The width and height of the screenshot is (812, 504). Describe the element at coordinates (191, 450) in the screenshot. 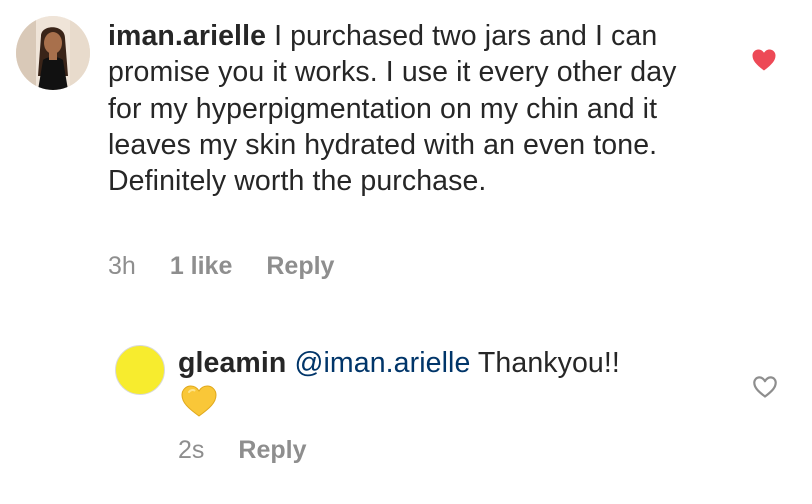

I see `reply-timestamp: 2s` at that location.